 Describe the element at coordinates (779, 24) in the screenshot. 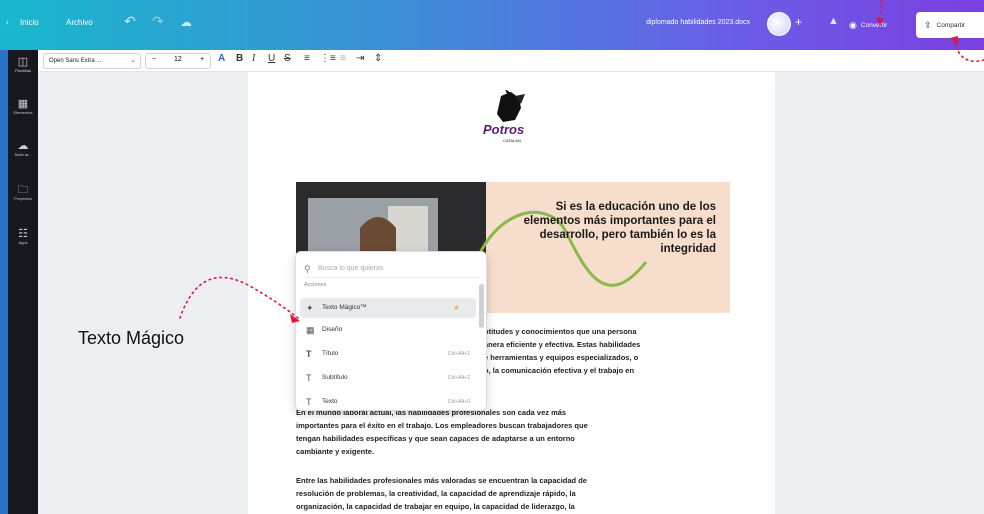

I see `avatar` at that location.